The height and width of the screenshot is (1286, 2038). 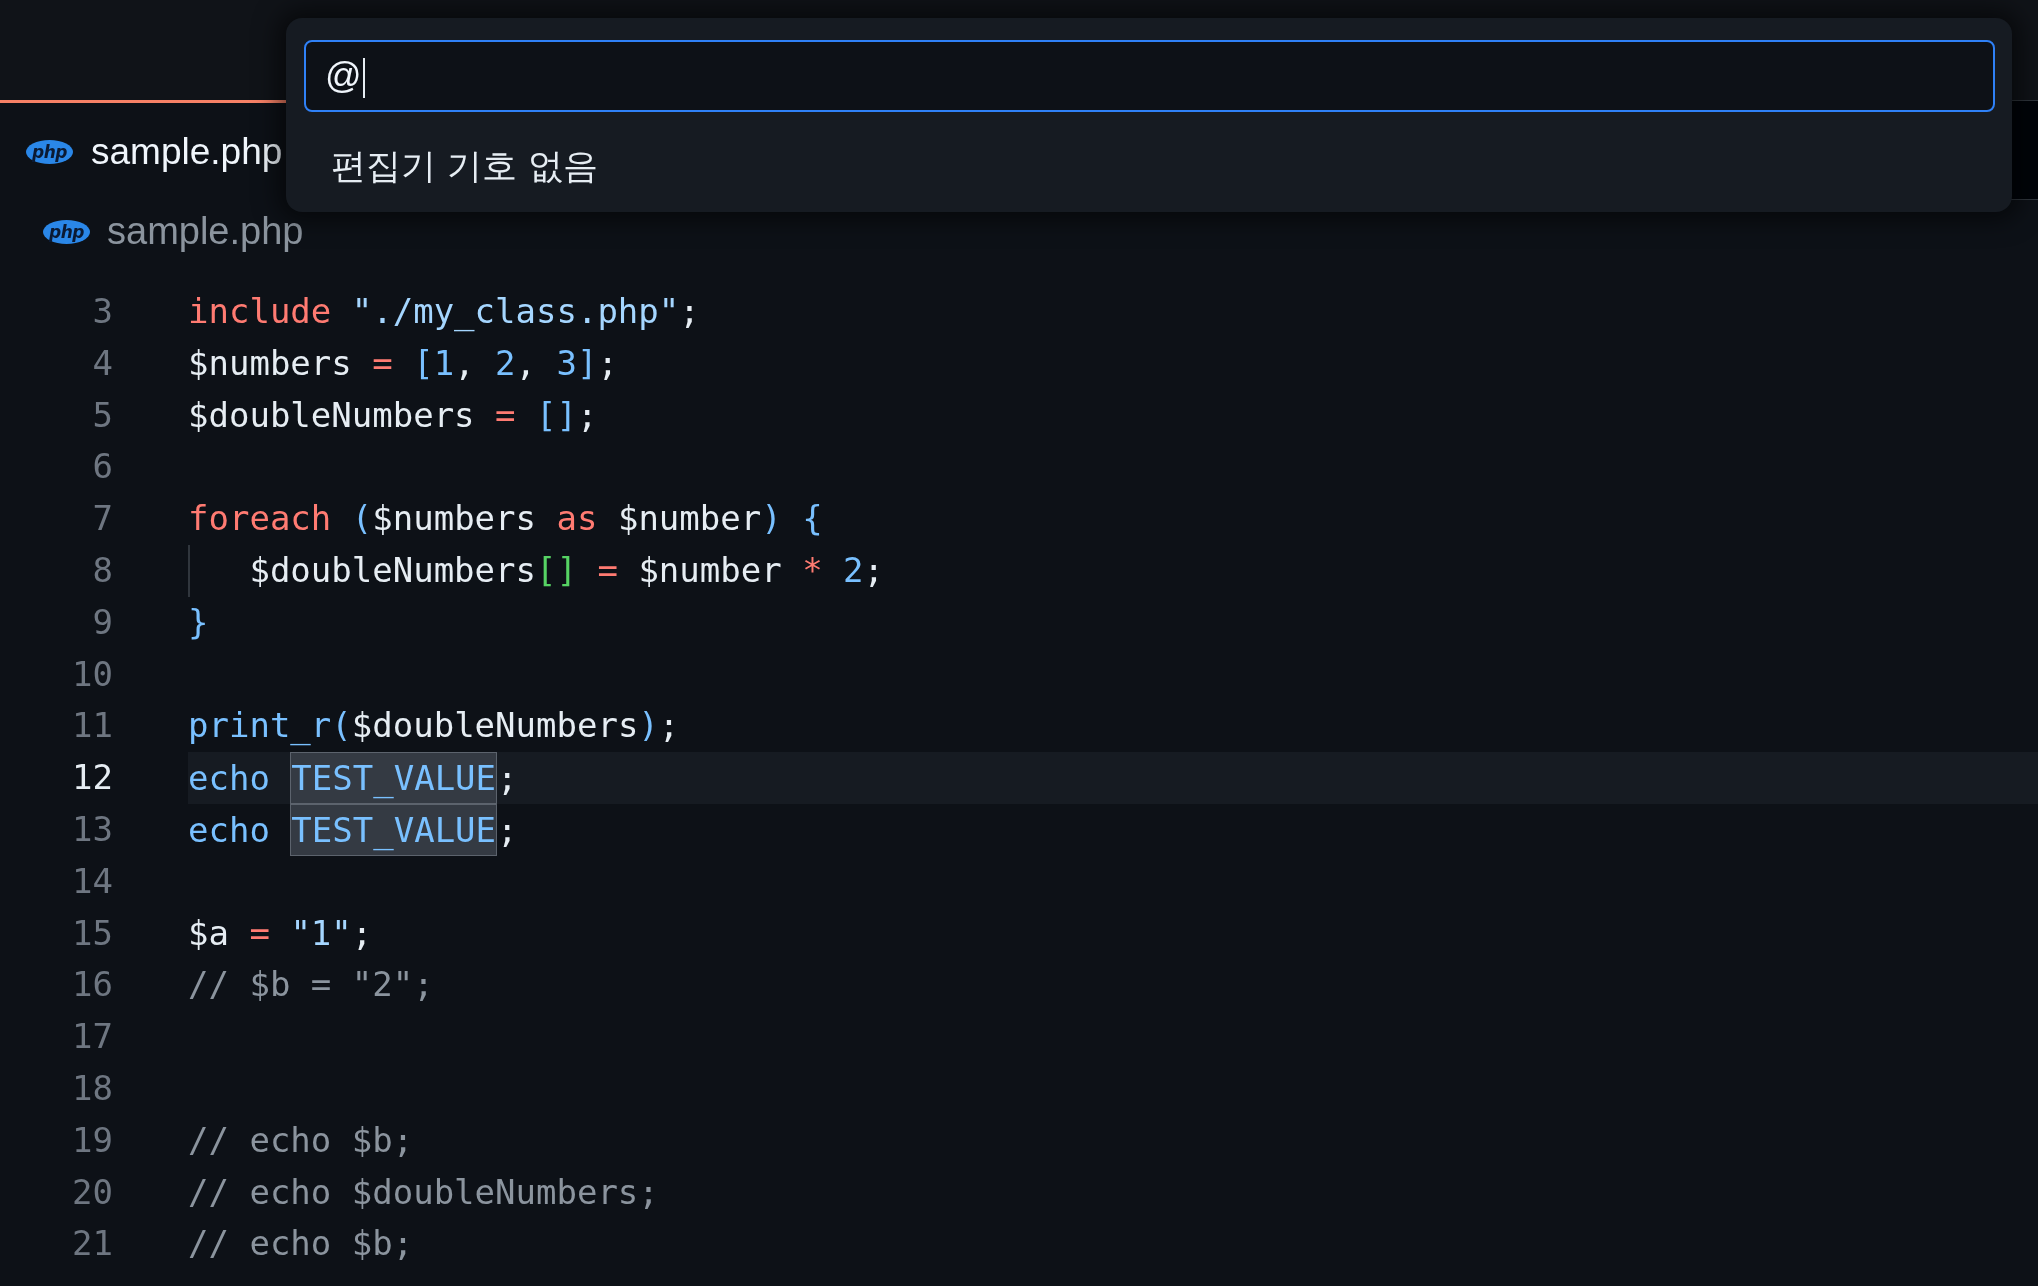 I want to click on line-number: 15, so click(x=92, y=933).